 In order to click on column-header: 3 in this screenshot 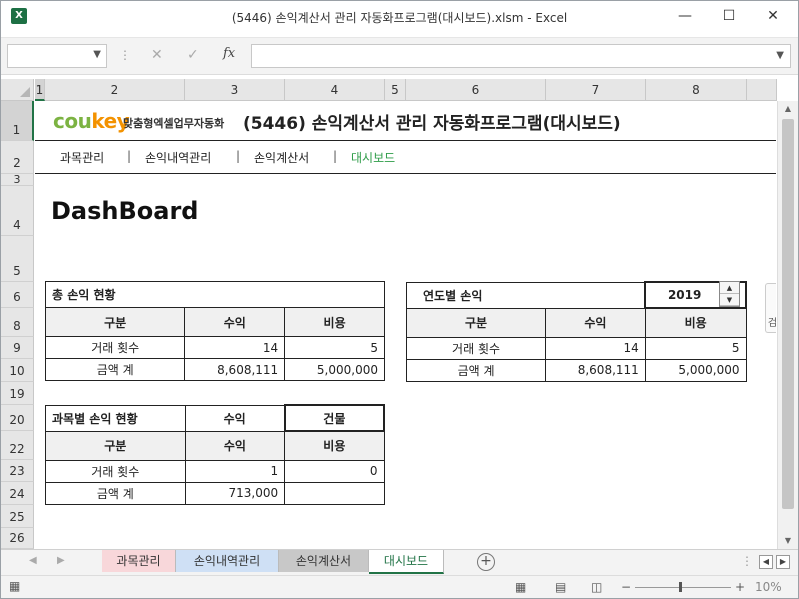, I will do `click(235, 90)`.